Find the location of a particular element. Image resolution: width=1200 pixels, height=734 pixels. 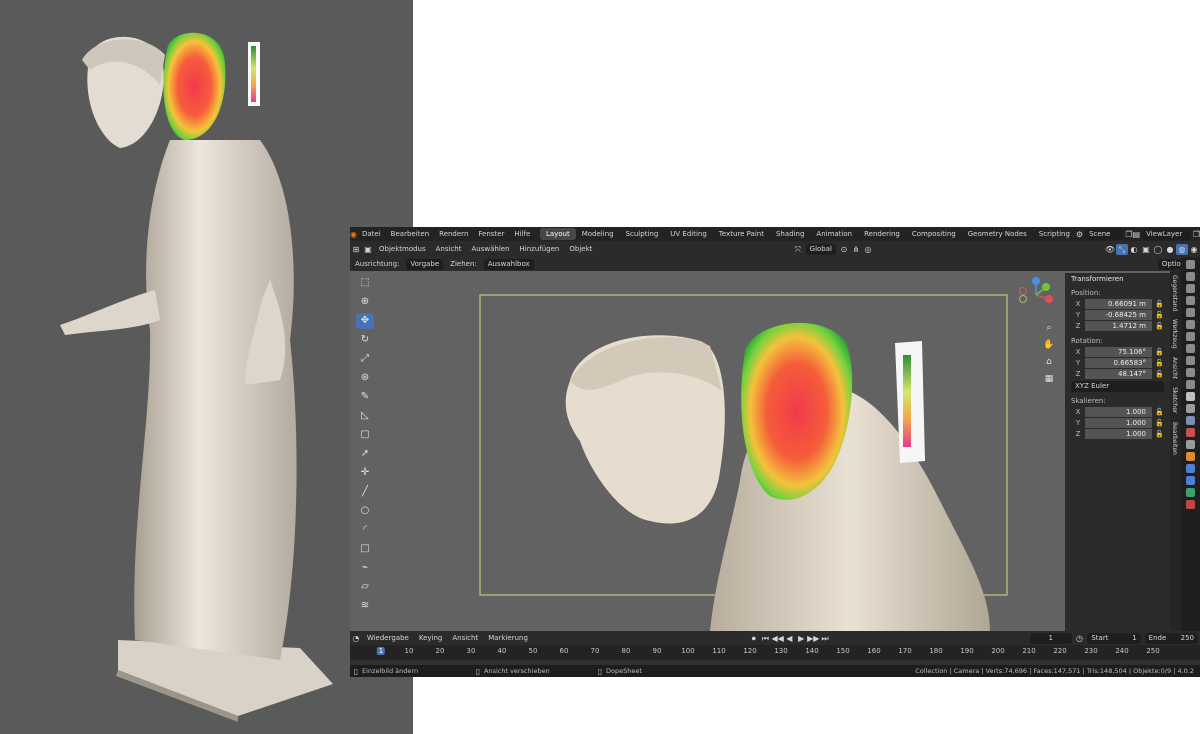

tab-gegenstand: Gegenstand is located at coordinates (1174, 293).